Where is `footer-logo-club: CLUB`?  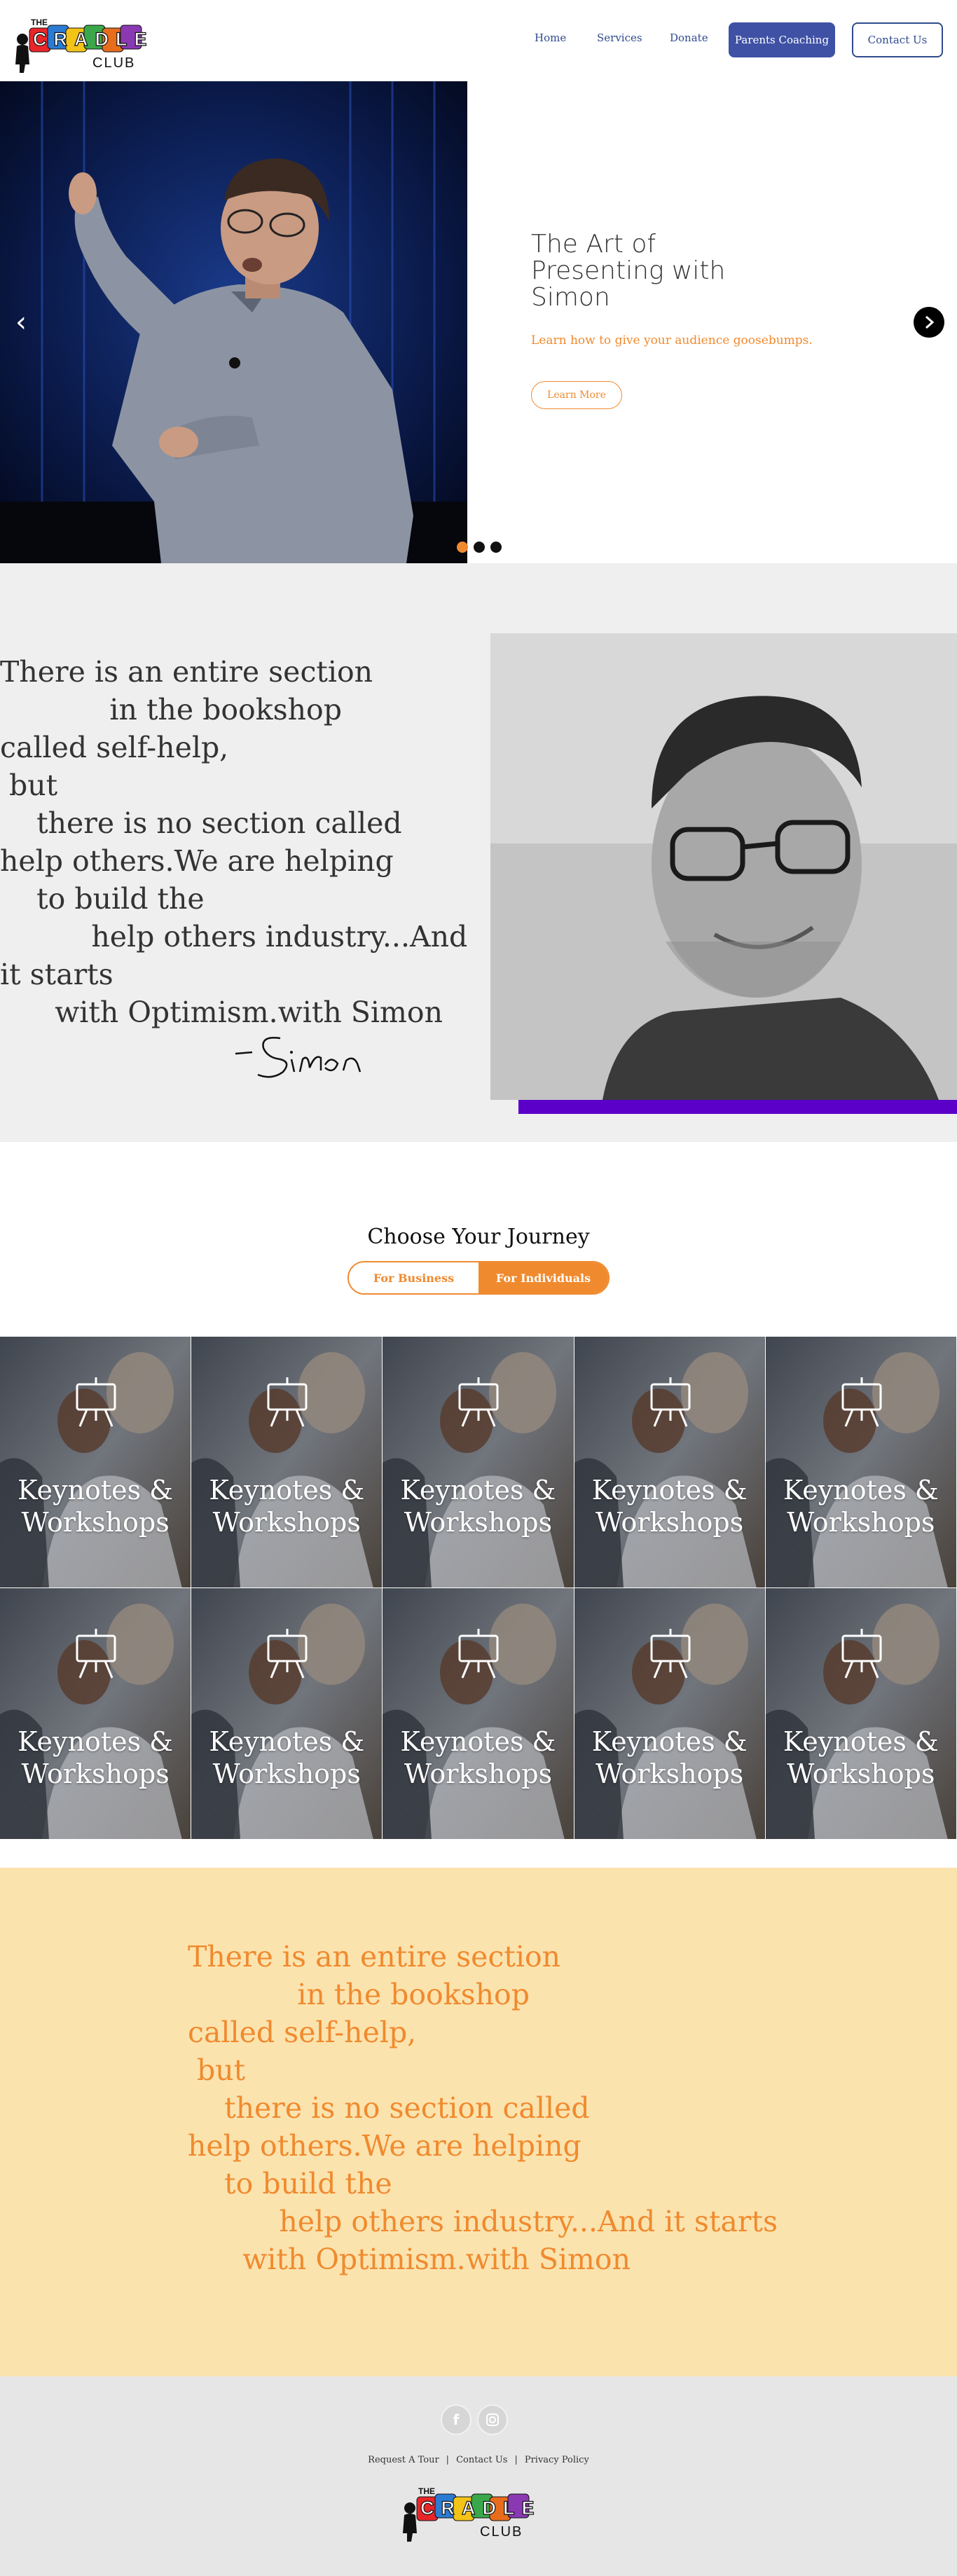
footer-logo-club: CLUB is located at coordinates (501, 2532).